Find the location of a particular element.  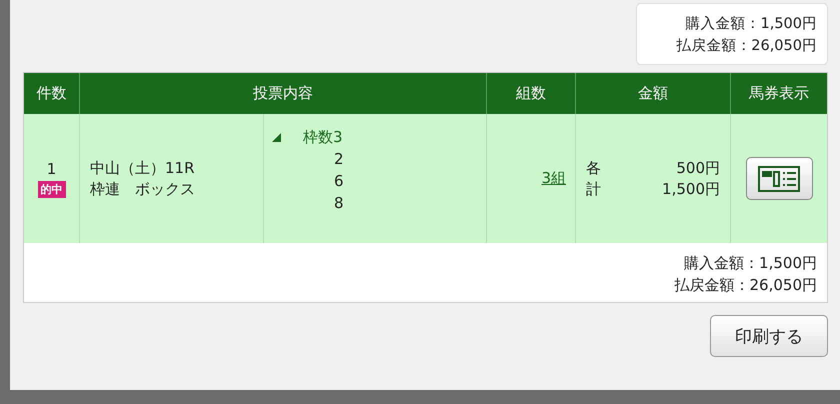

group-label: 枠数3 is located at coordinates (323, 137).